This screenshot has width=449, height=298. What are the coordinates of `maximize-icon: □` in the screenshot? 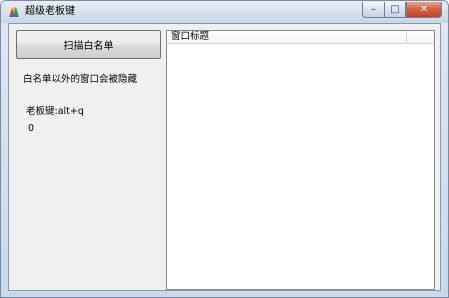 It's located at (395, 9).